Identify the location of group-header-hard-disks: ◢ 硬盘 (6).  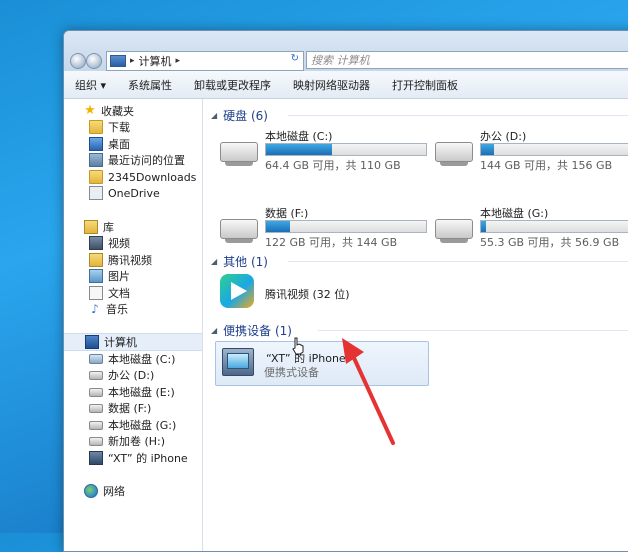
(239, 115).